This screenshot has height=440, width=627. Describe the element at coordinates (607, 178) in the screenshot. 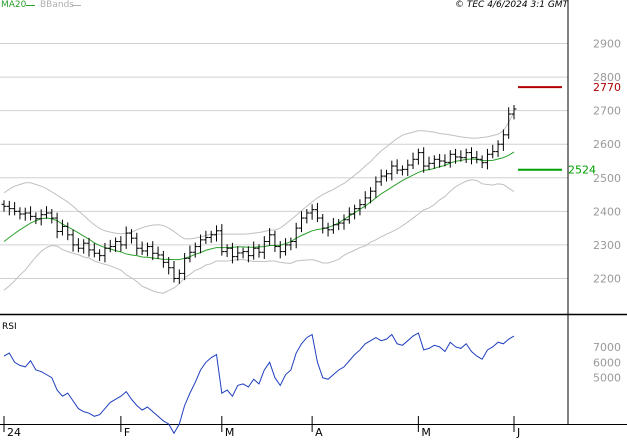

I see `y-tick-label-2500: 2500` at that location.